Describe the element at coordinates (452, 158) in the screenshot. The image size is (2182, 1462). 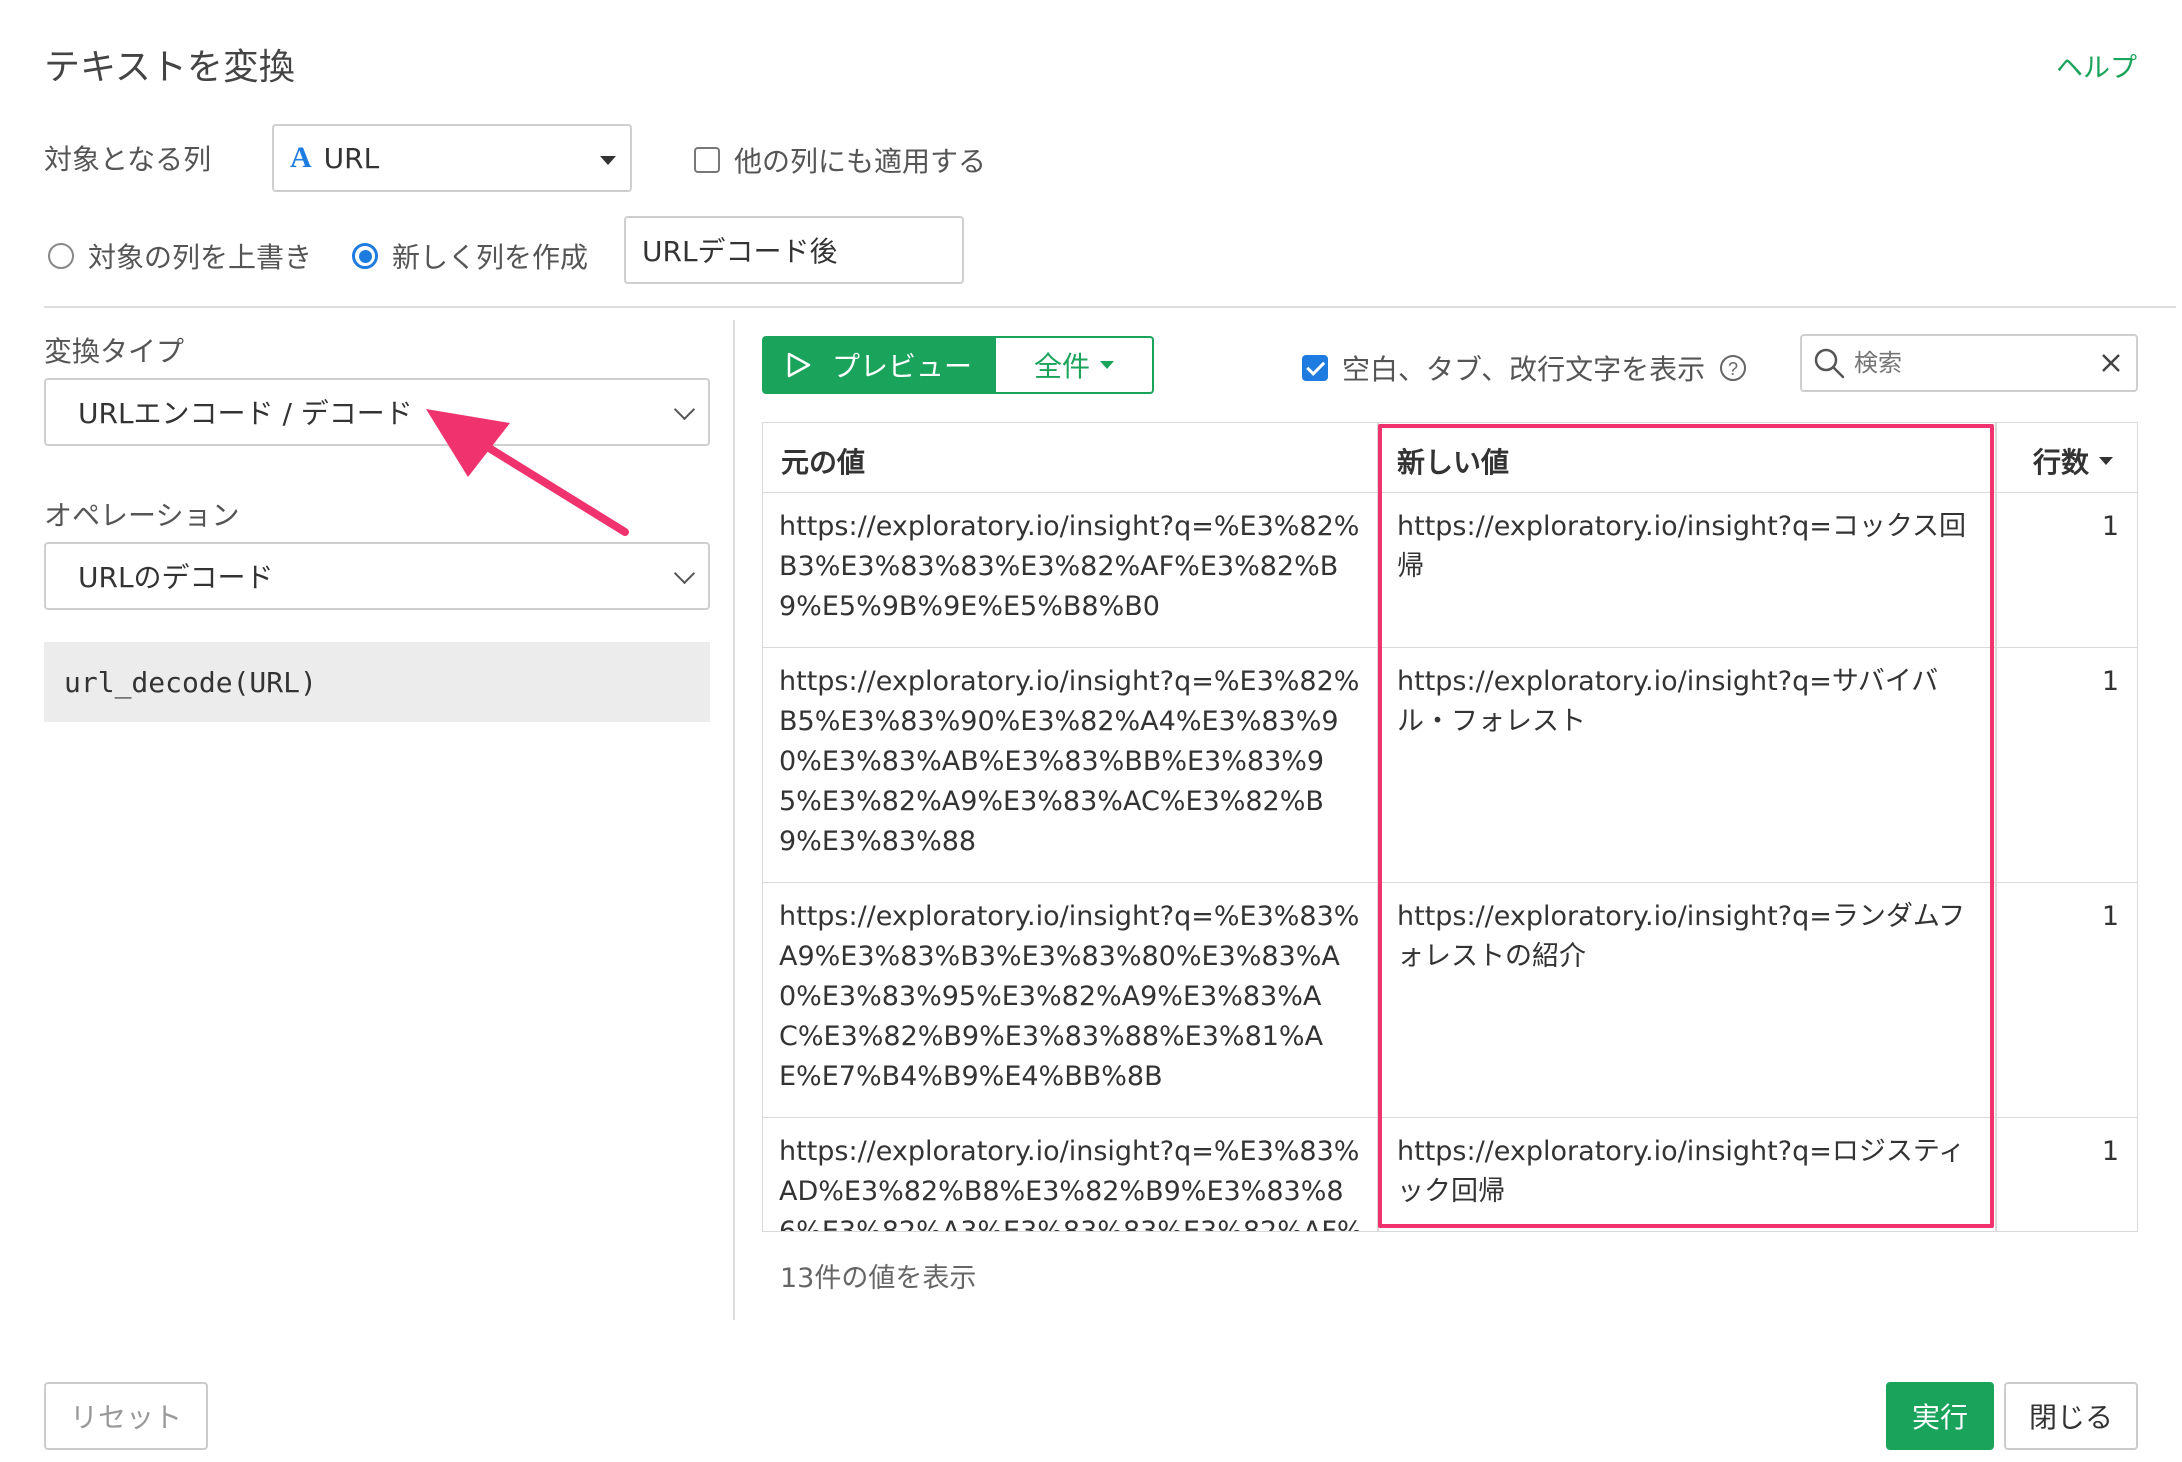
I see `target-column-select: A URL` at that location.